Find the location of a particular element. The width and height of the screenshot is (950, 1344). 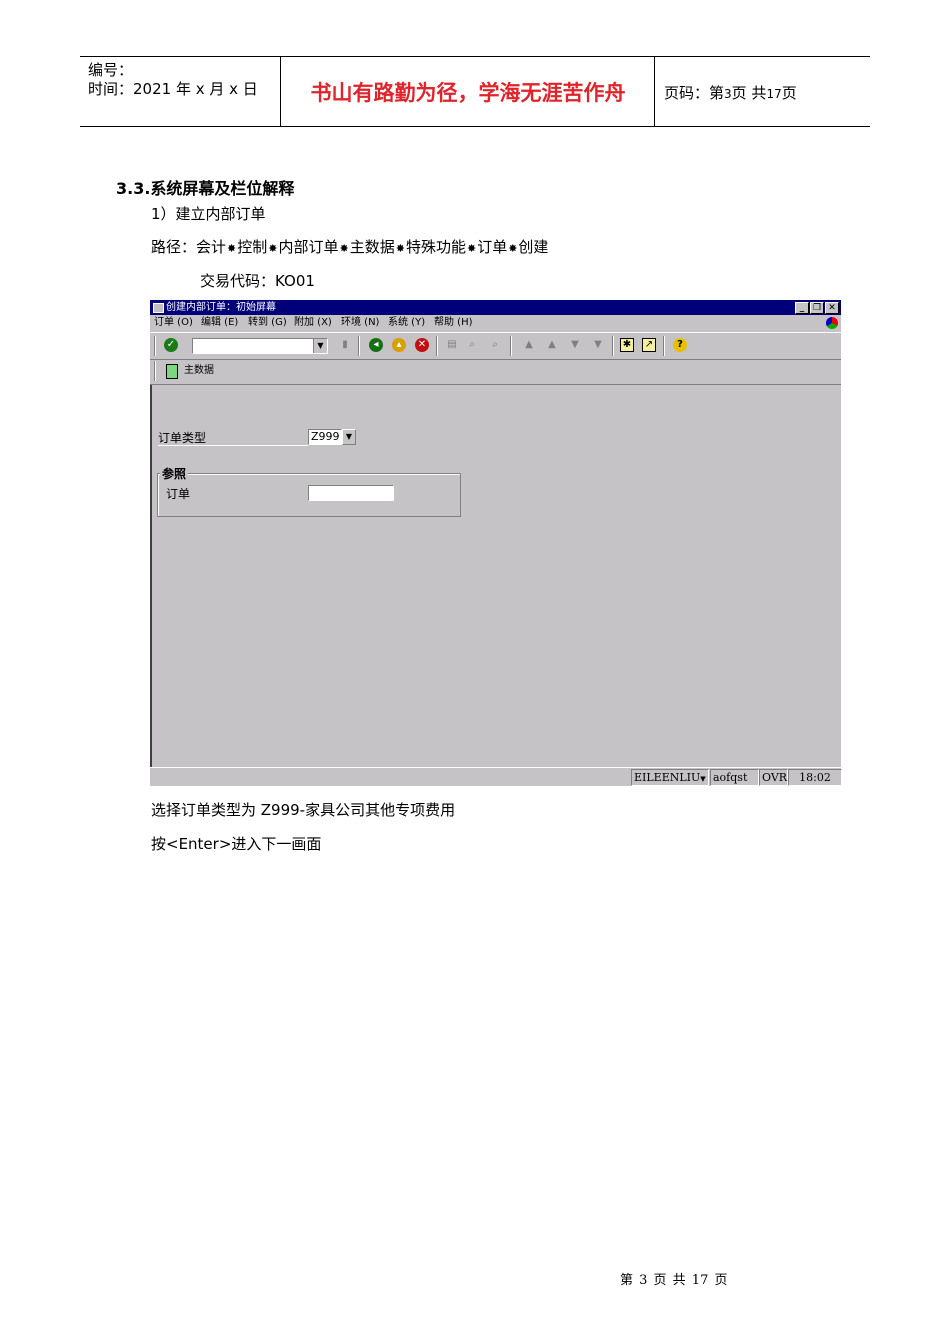

menu-goto: 转到 (G) is located at coordinates (267, 323).